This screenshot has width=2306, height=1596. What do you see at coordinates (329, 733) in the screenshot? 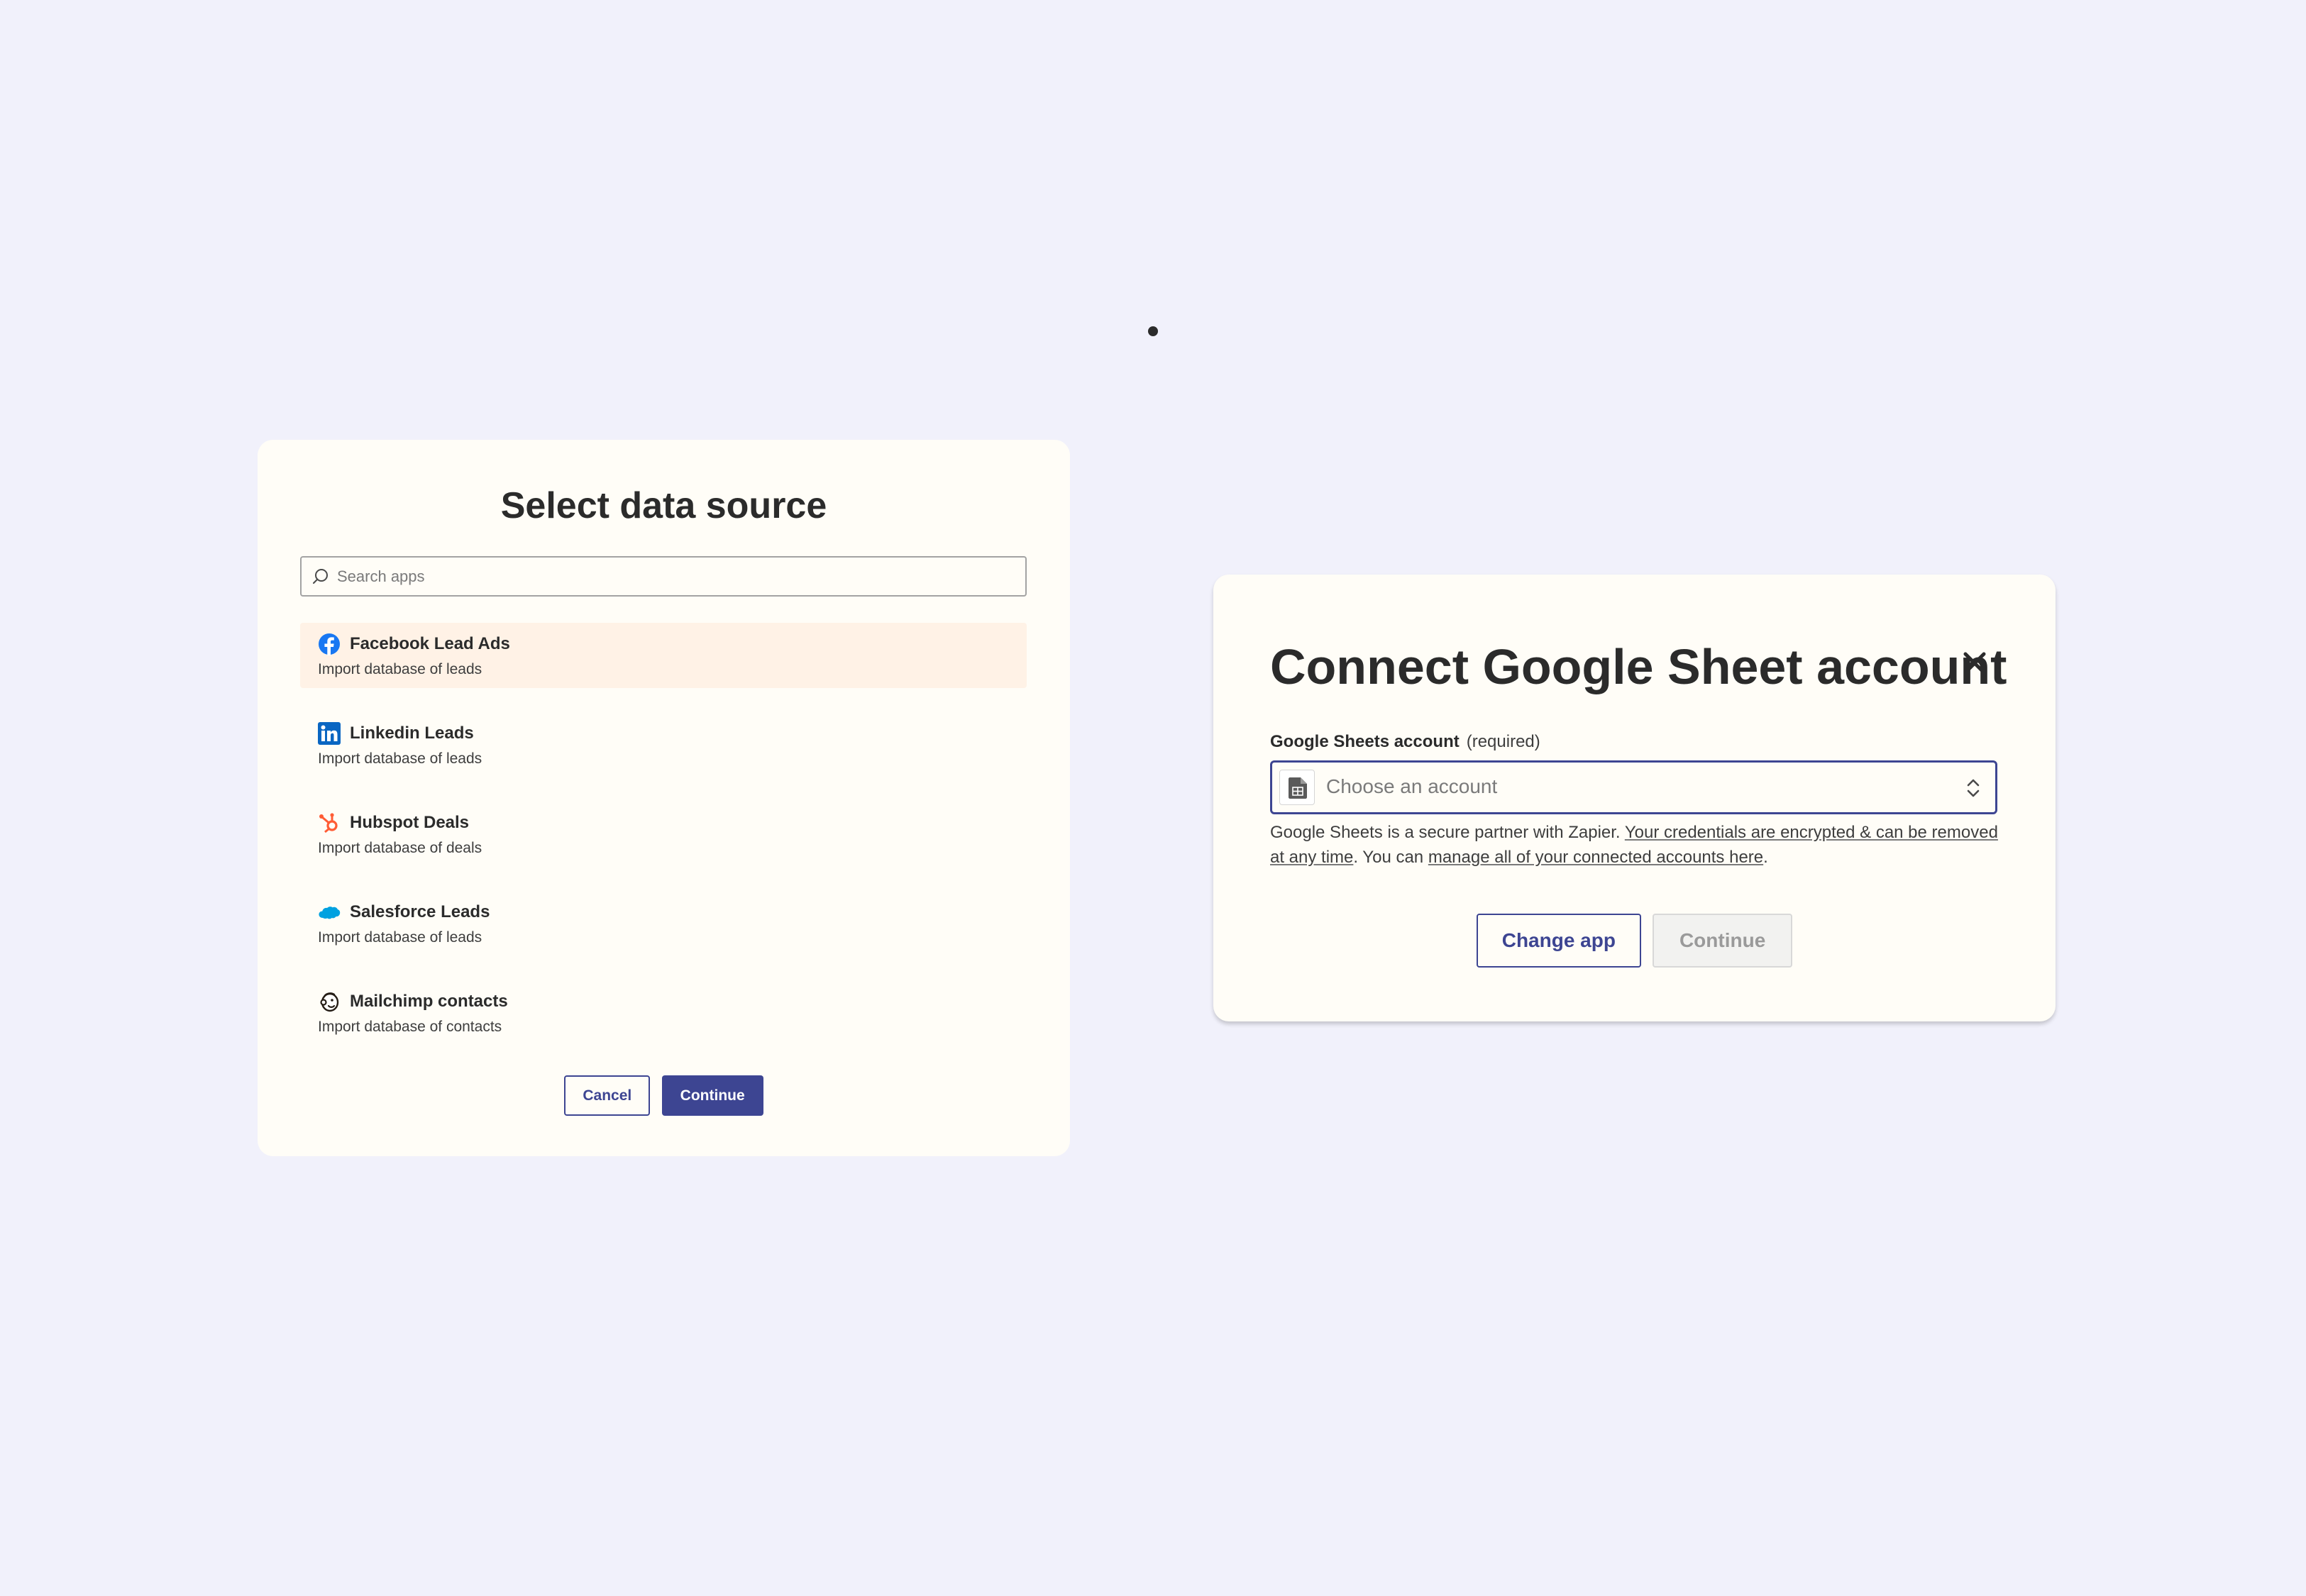
I see `linkedin-icon` at bounding box center [329, 733].